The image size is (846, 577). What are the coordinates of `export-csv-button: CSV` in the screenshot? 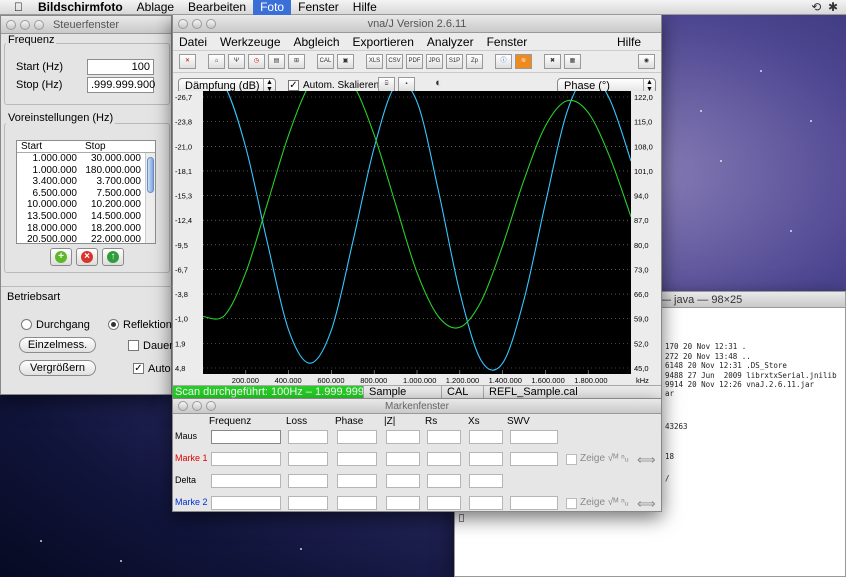 It's located at (394, 61).